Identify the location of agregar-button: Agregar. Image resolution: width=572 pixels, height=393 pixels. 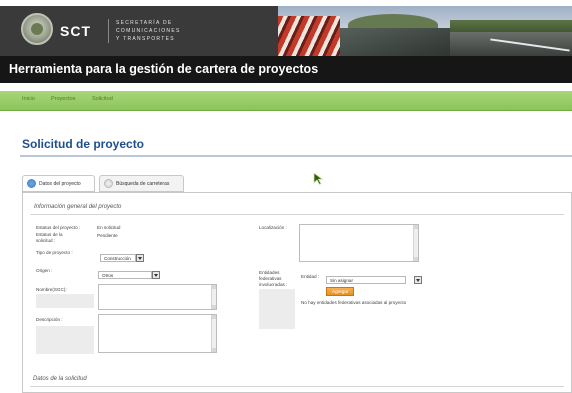
(340, 291).